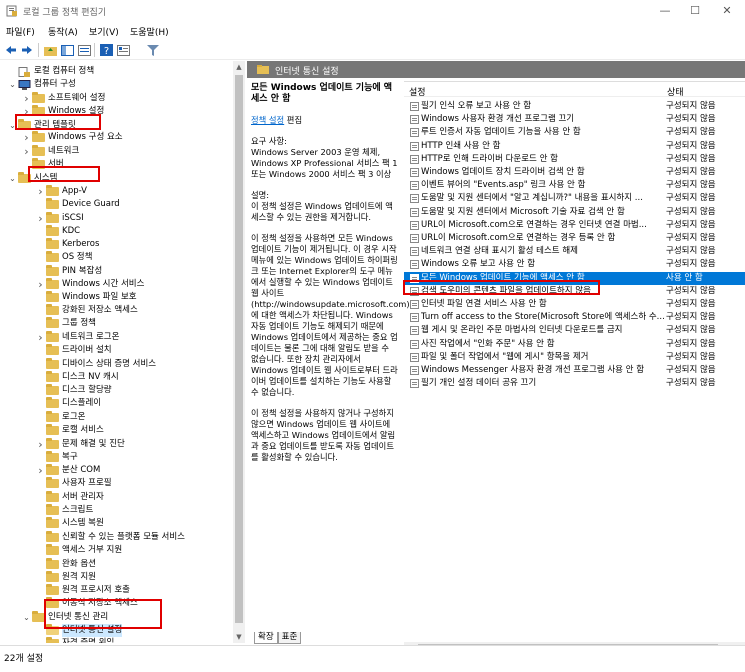  Describe the element at coordinates (503, 277) in the screenshot. I see `setting-label: 모든 Windows 업데이트 기능에 액세스 안 함` at that location.